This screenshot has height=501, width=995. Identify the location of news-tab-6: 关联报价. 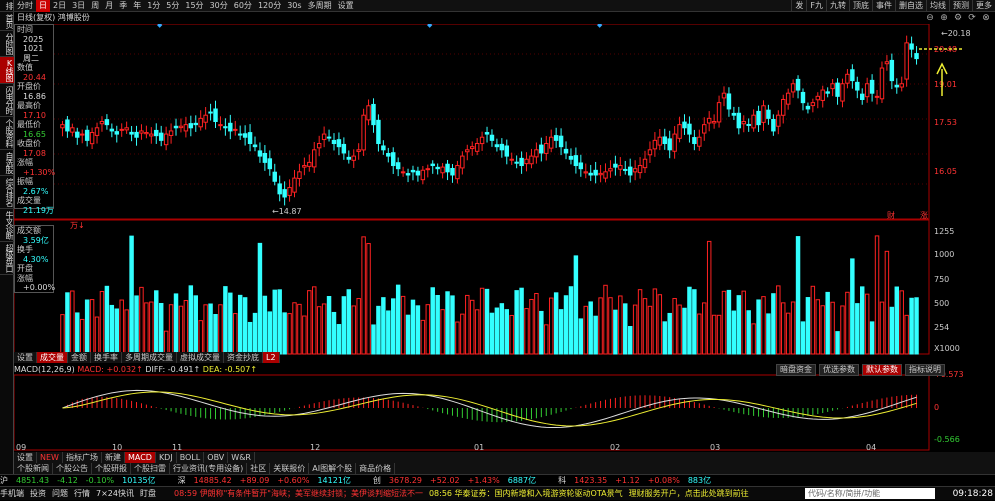
(290, 468).